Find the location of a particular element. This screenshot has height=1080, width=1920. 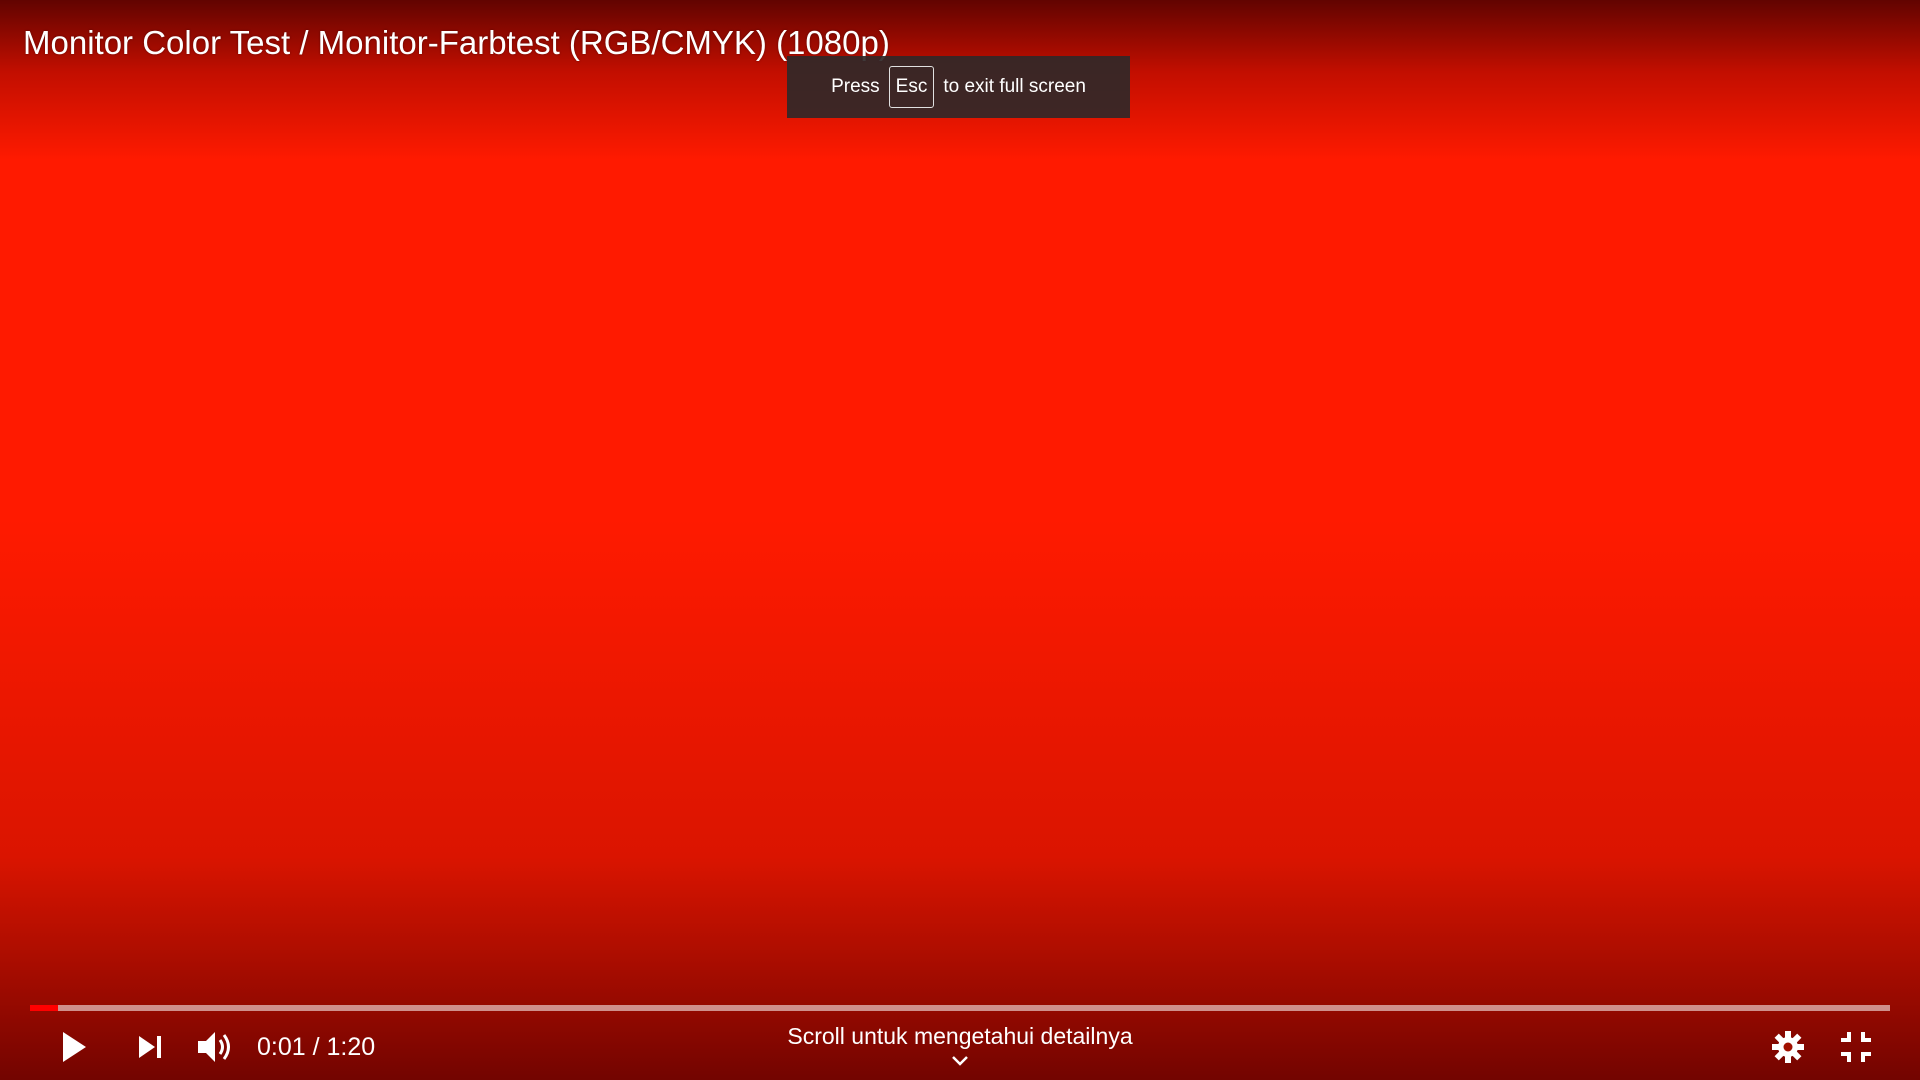

exit-fullscreen-icon is located at coordinates (1856, 1047).